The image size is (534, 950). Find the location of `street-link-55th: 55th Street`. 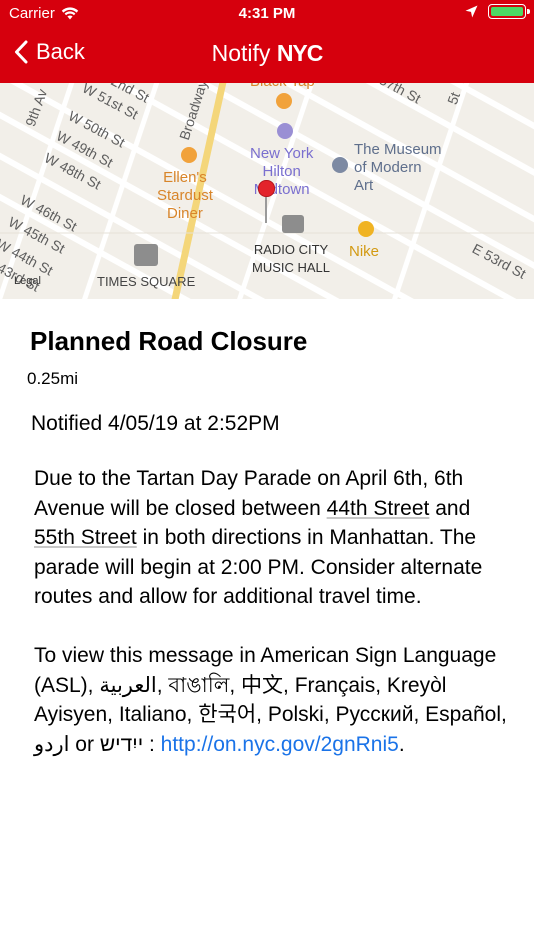

street-link-55th: 55th Street is located at coordinates (85, 537).